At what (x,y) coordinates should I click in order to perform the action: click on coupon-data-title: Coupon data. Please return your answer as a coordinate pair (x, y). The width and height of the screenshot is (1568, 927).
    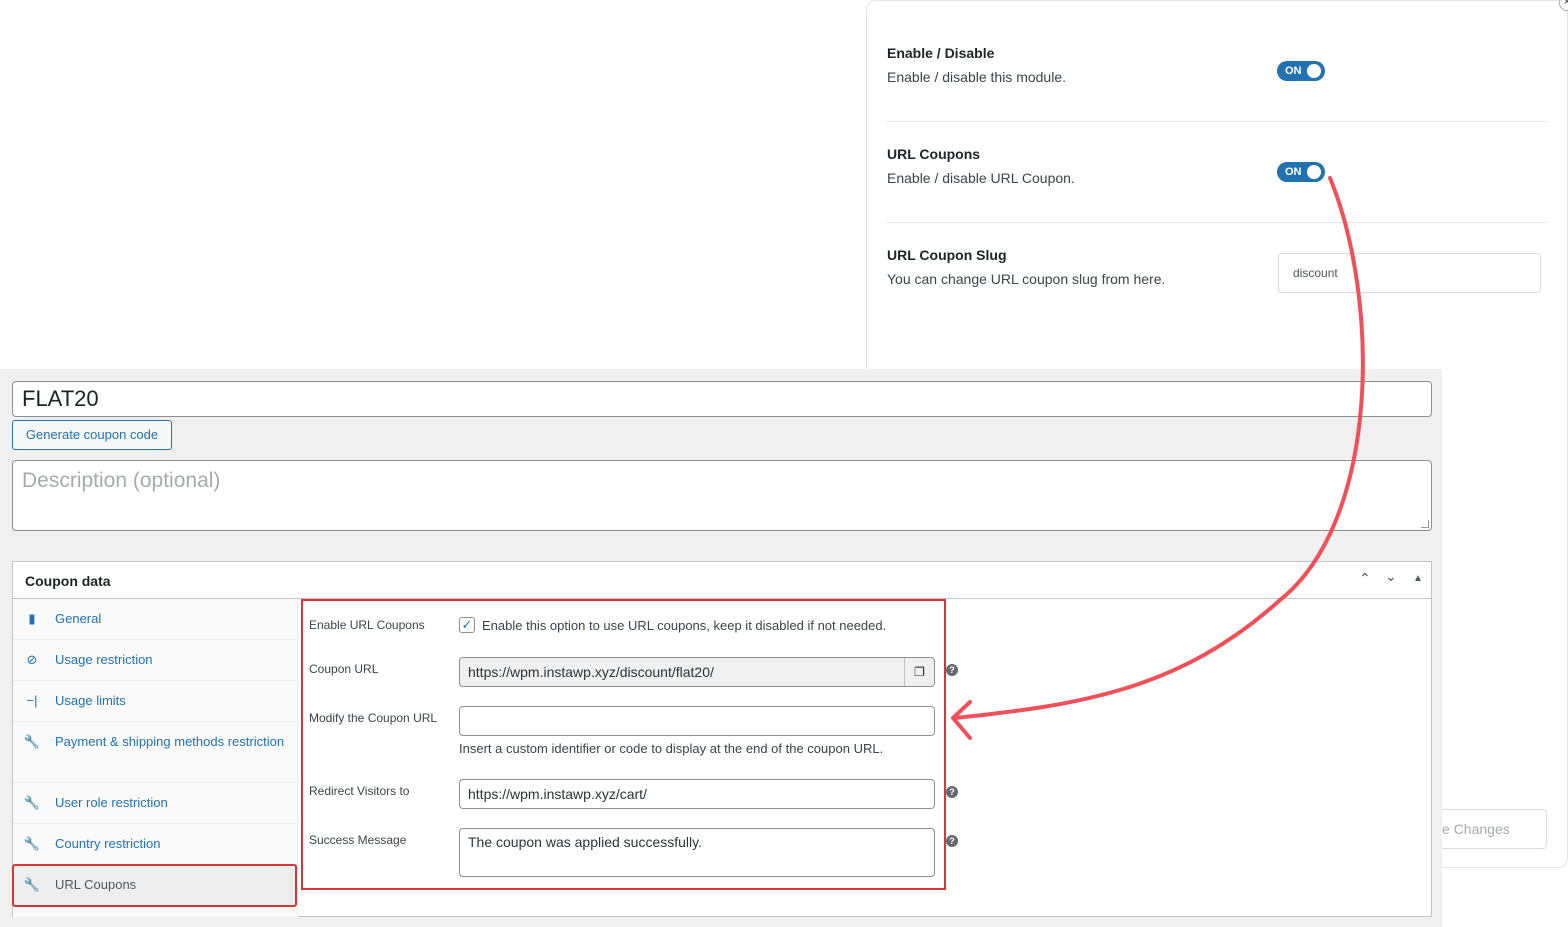
    Looking at the image, I should click on (68, 581).